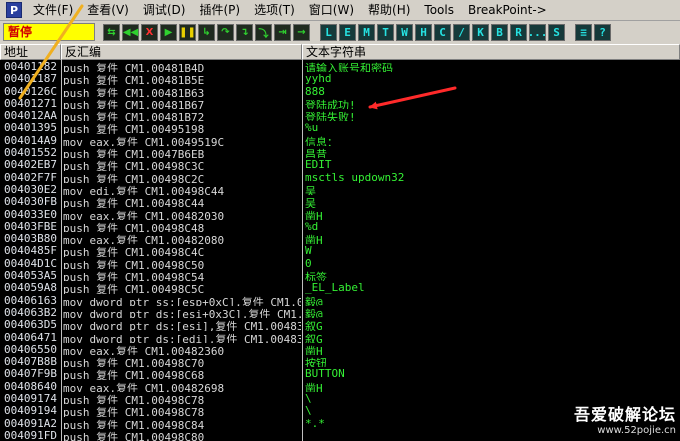 The height and width of the screenshot is (441, 680). What do you see at coordinates (51, 52) in the screenshot?
I see `highlight-arrow-icon` at bounding box center [51, 52].